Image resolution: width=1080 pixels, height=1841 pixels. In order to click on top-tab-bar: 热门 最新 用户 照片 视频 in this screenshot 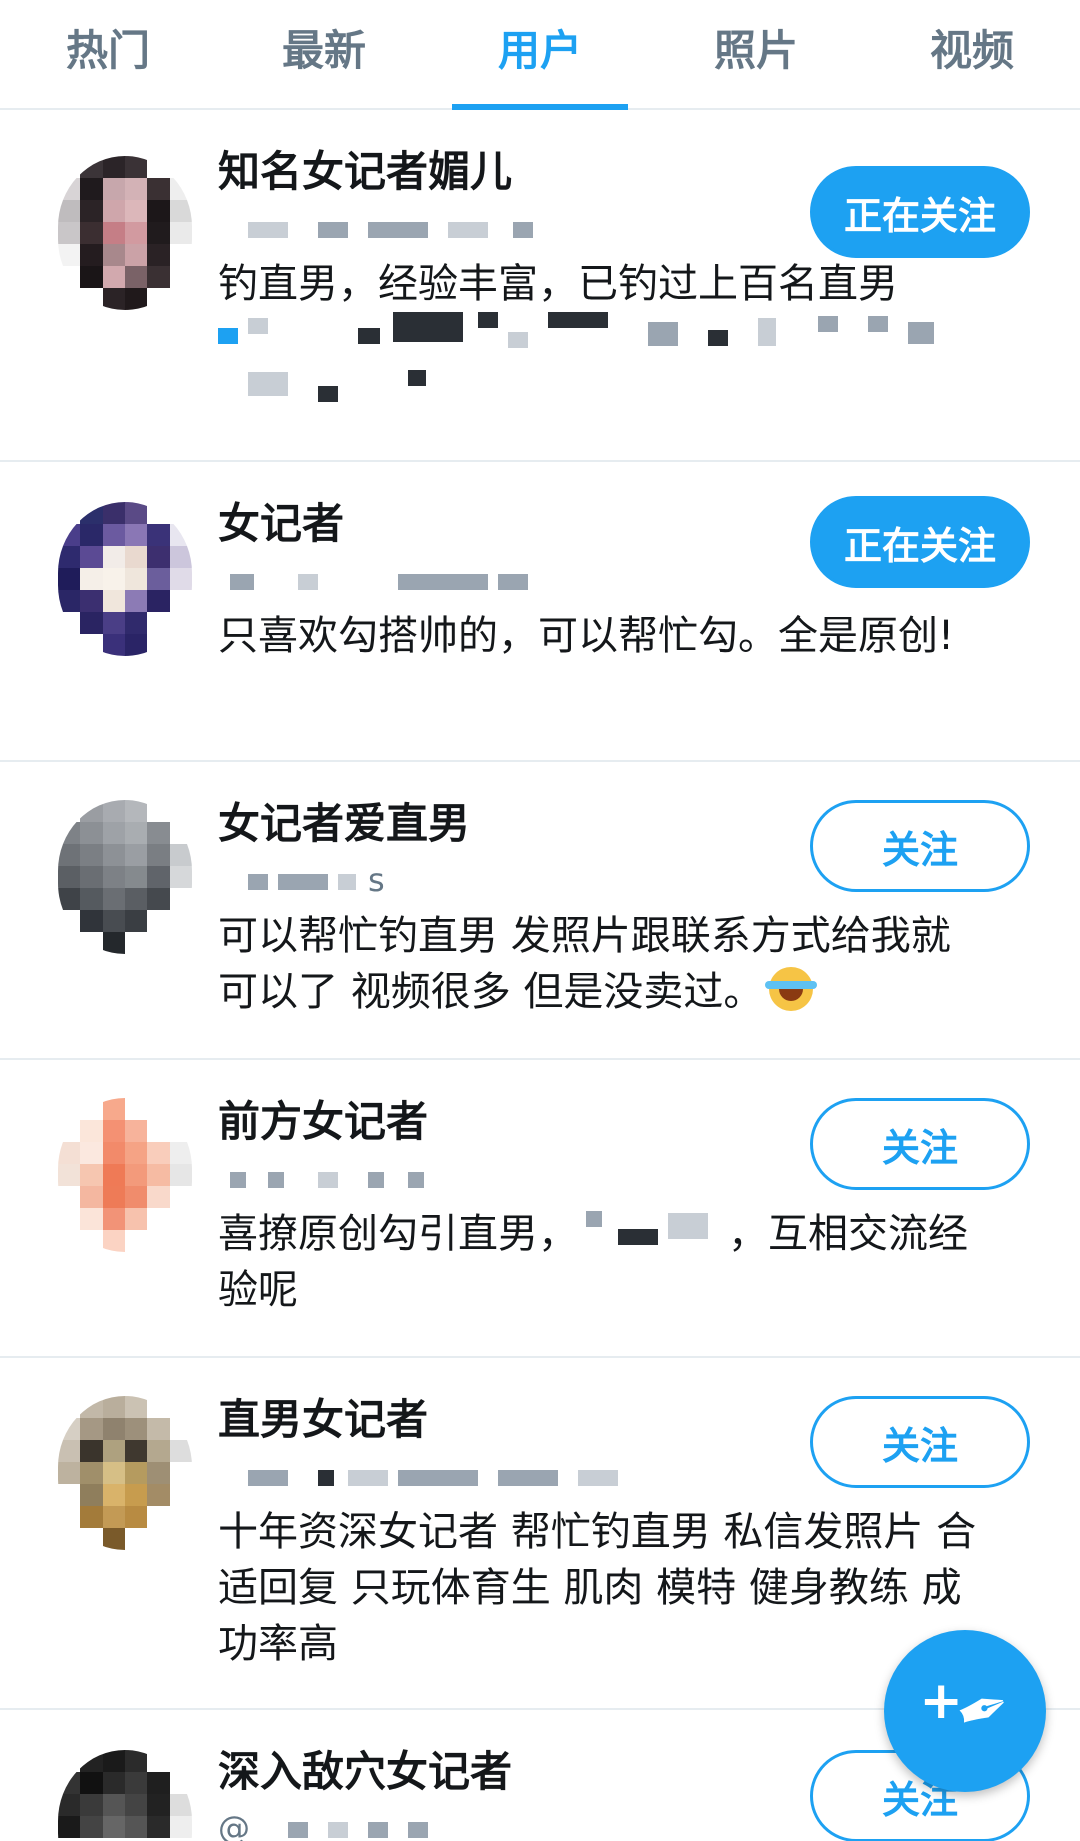, I will do `click(540, 55)`.